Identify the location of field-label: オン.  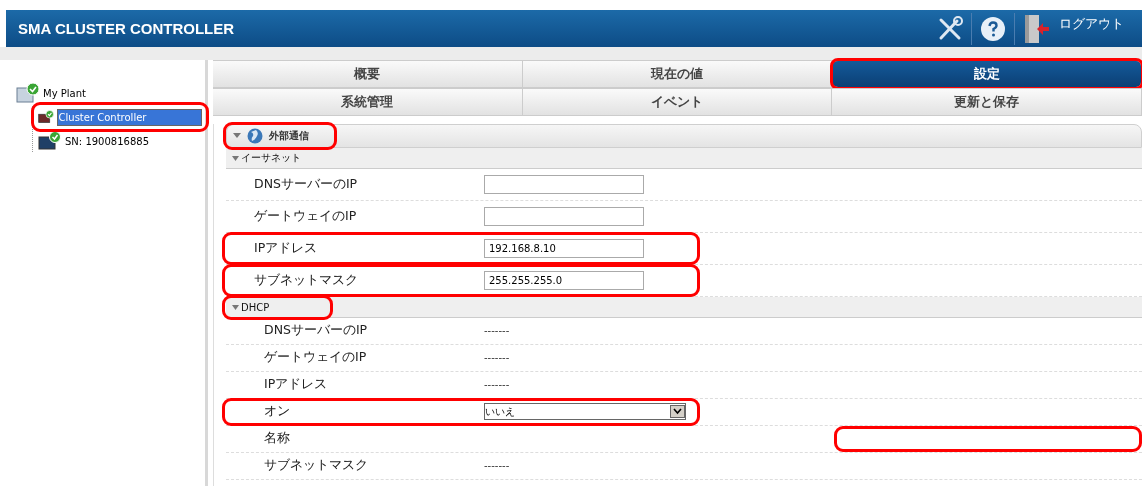
(277, 412).